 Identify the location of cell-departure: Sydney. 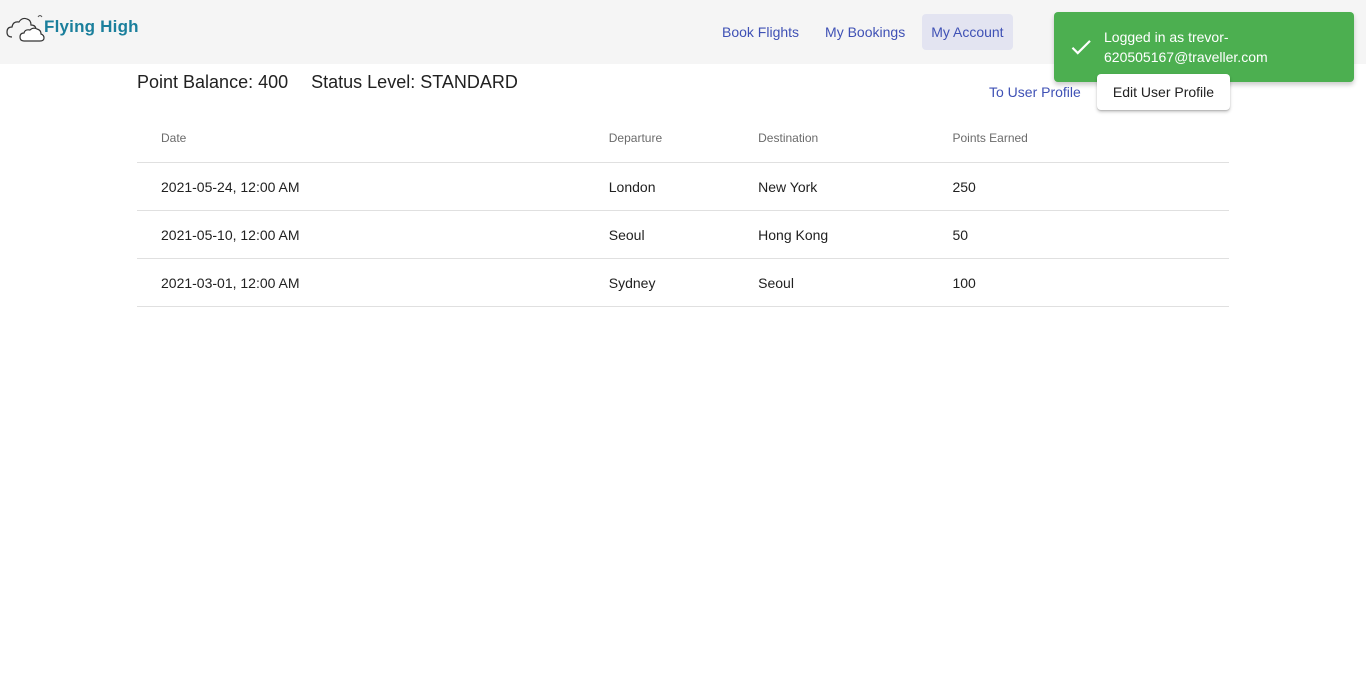
(683, 282).